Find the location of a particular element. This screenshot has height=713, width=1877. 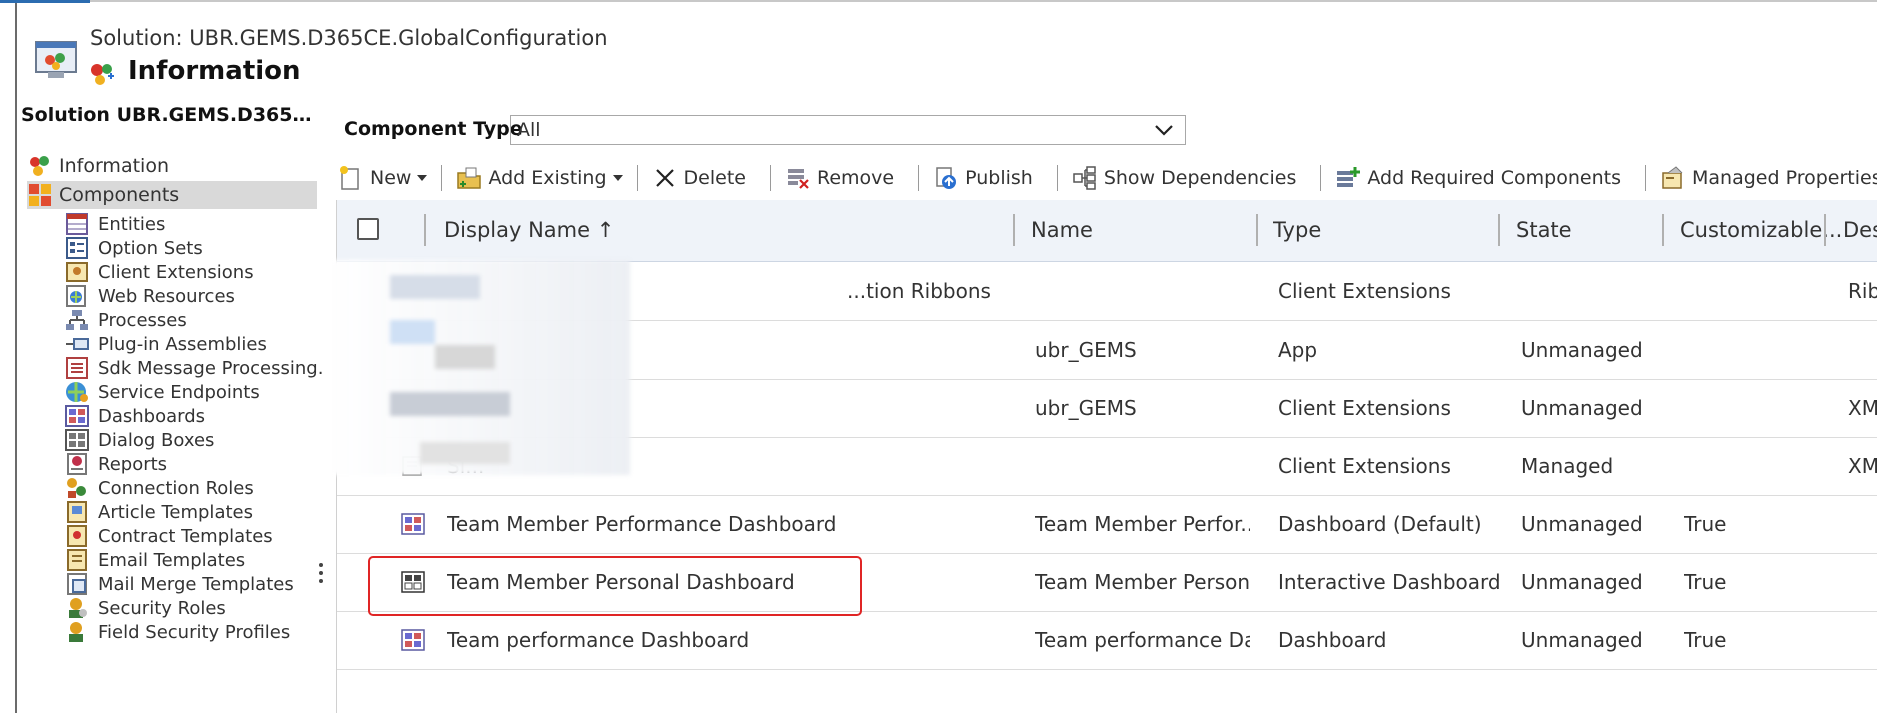

publish-icon is located at coordinates (946, 178).